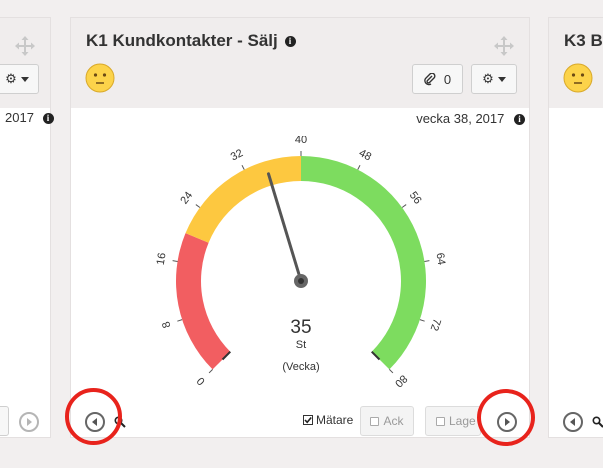 Image resolution: width=603 pixels, height=468 pixels. I want to click on attachments-button: 0, so click(437, 79).